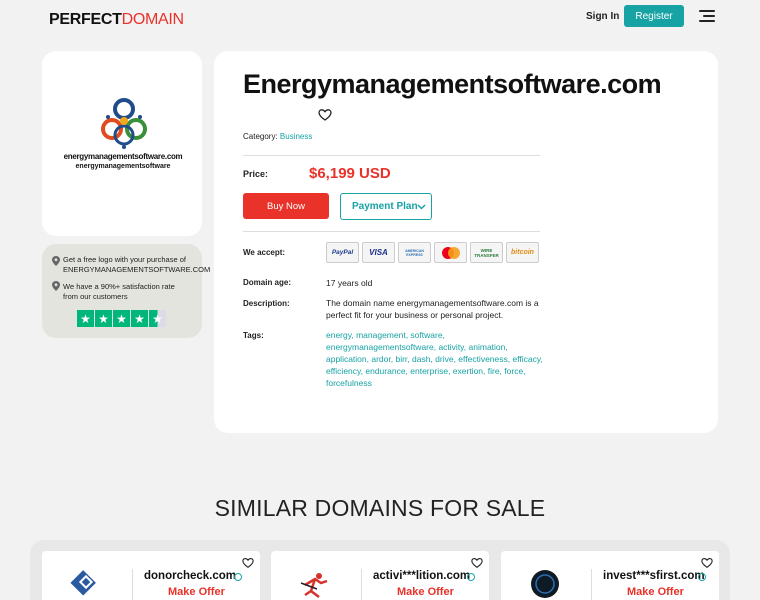 The height and width of the screenshot is (600, 760). I want to click on similar-domain-card: donorcheck.com Make Offer, so click(151, 575).